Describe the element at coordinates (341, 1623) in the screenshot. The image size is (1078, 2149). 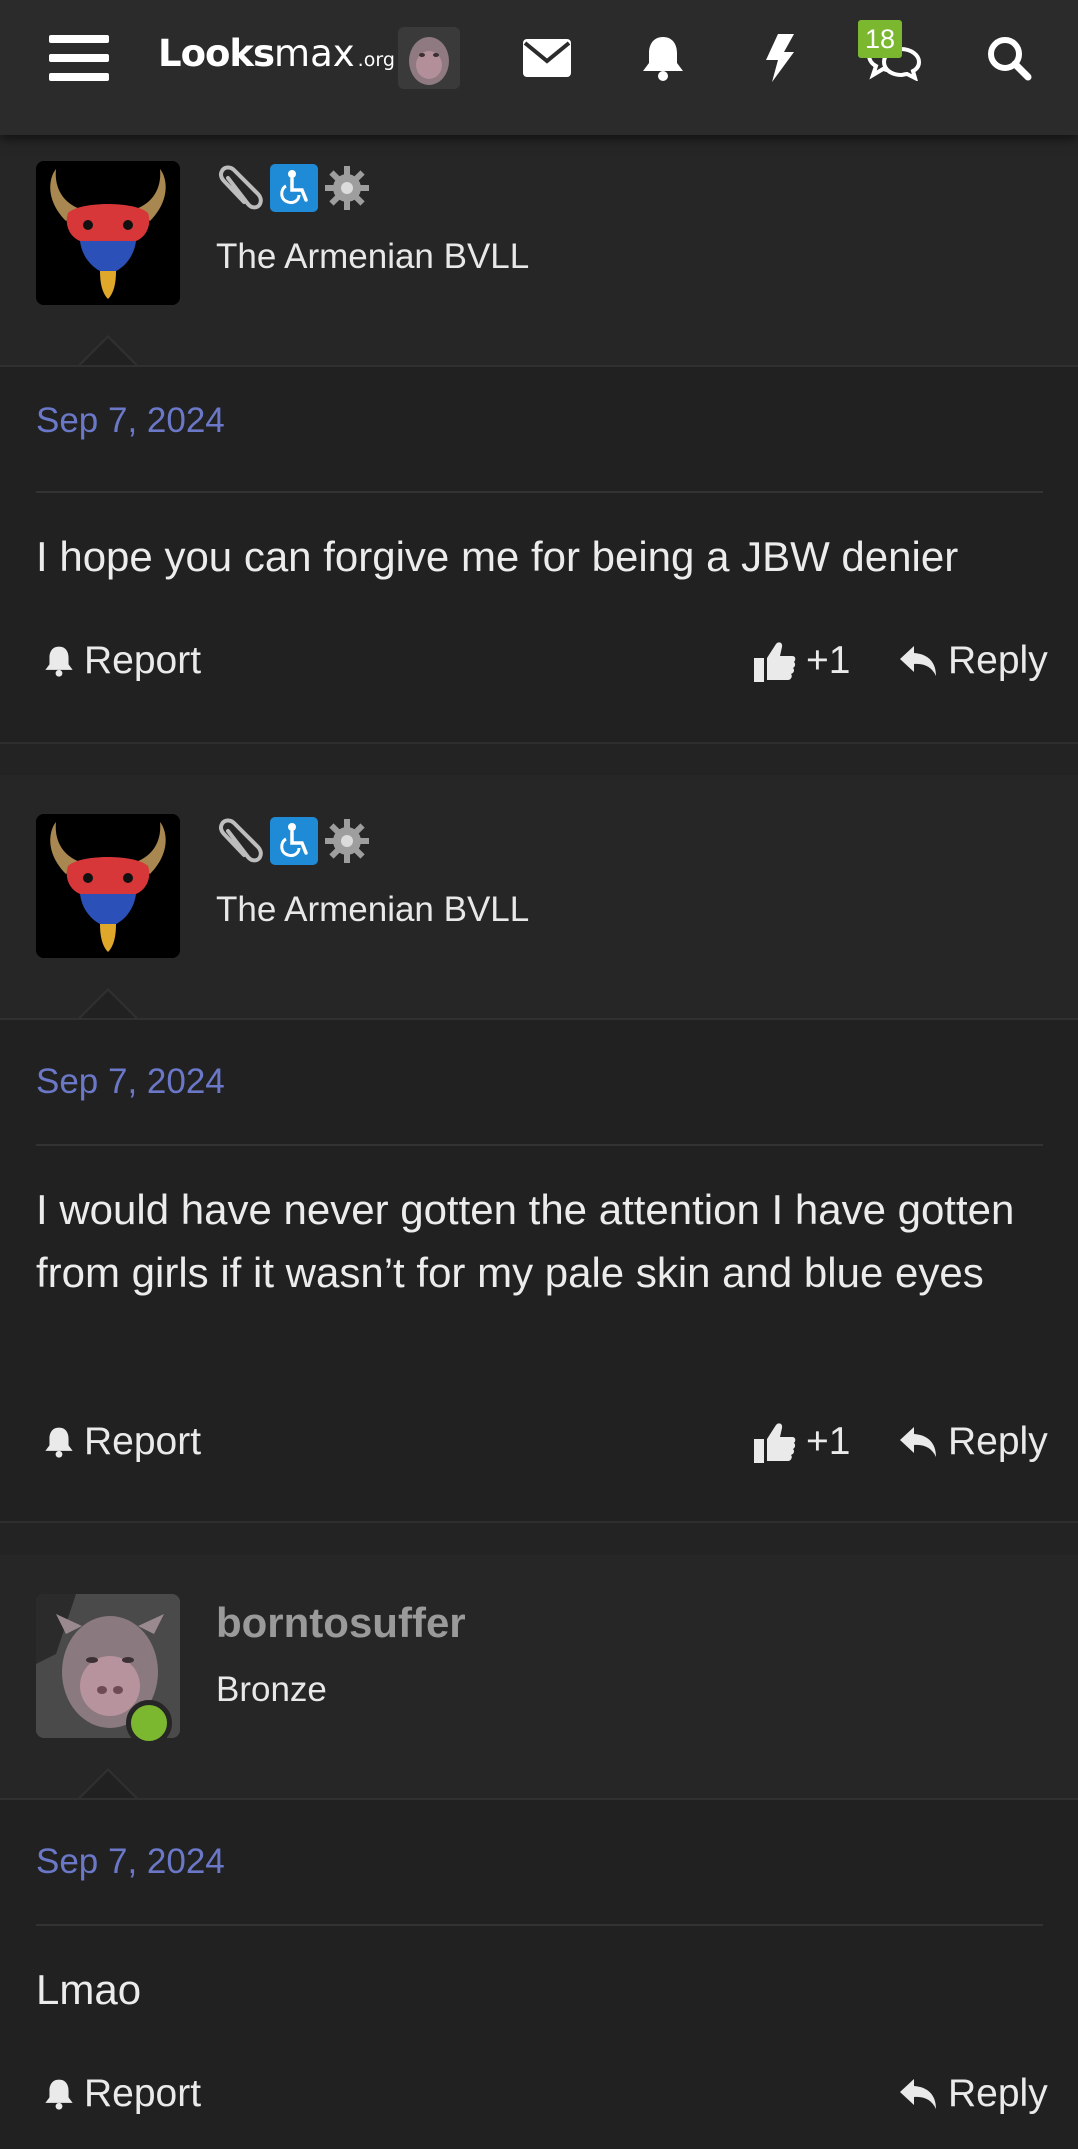
I see `username: borntosuffer` at that location.